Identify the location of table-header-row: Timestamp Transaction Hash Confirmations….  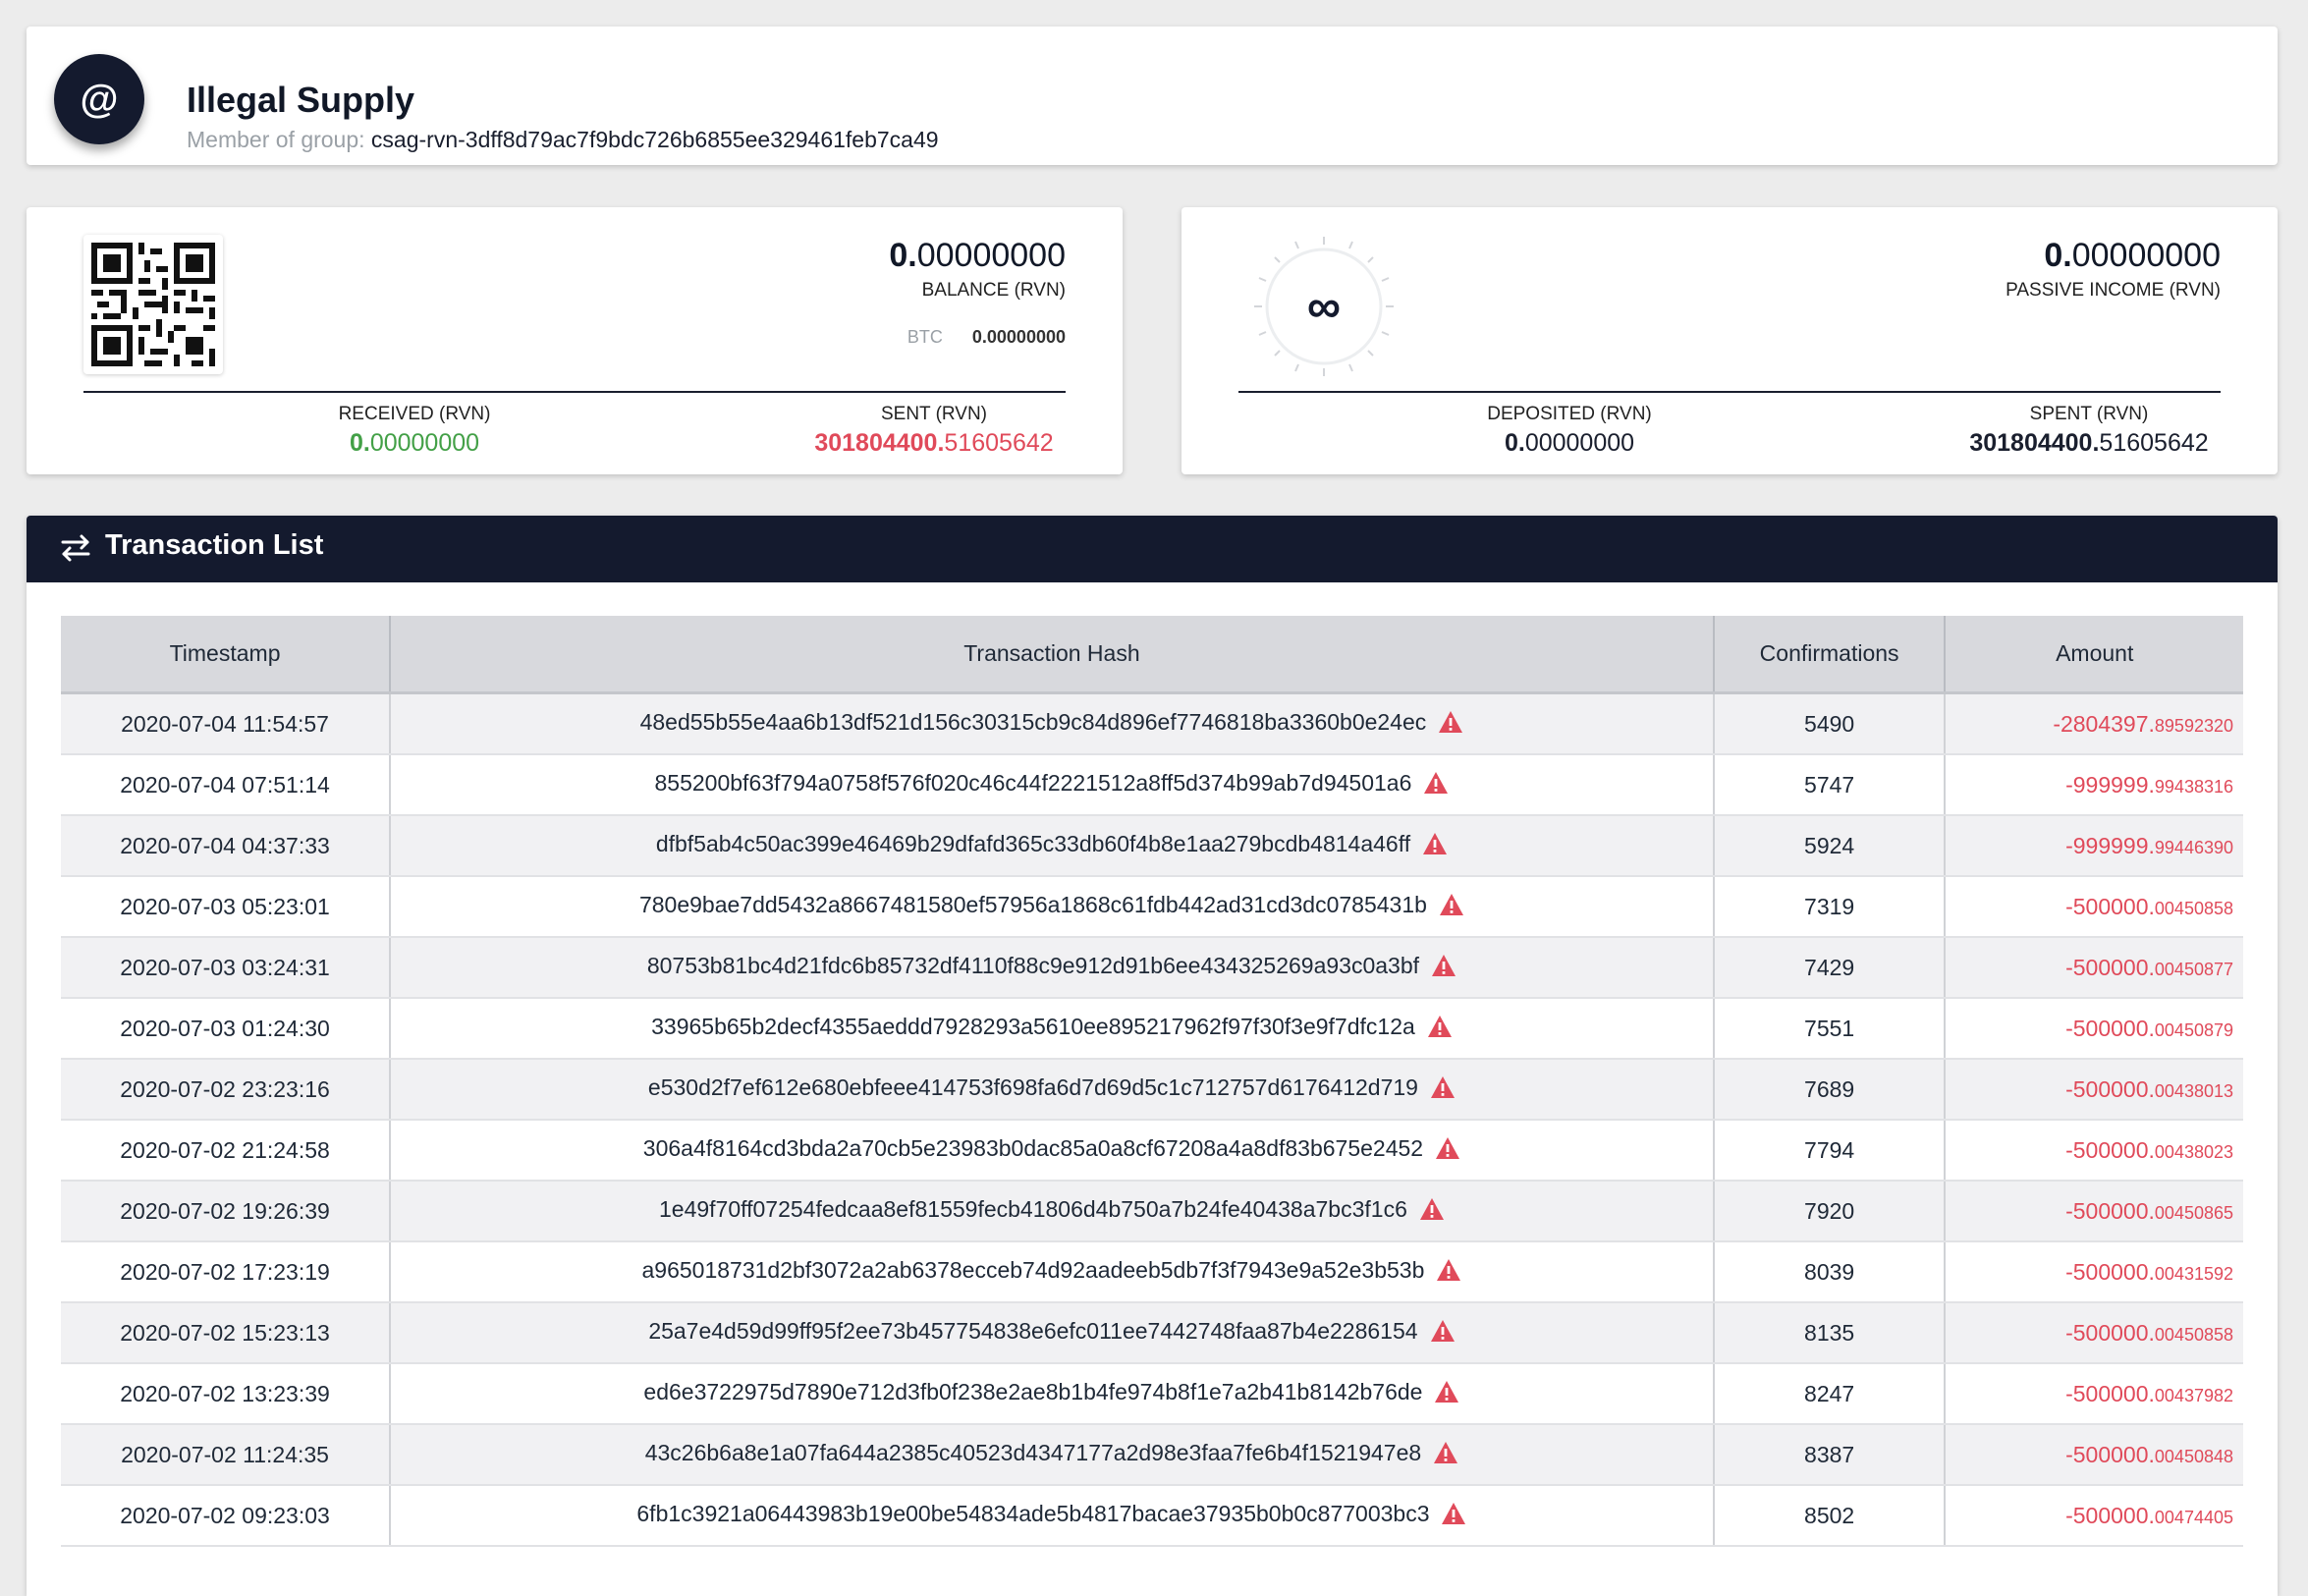
(1152, 655).